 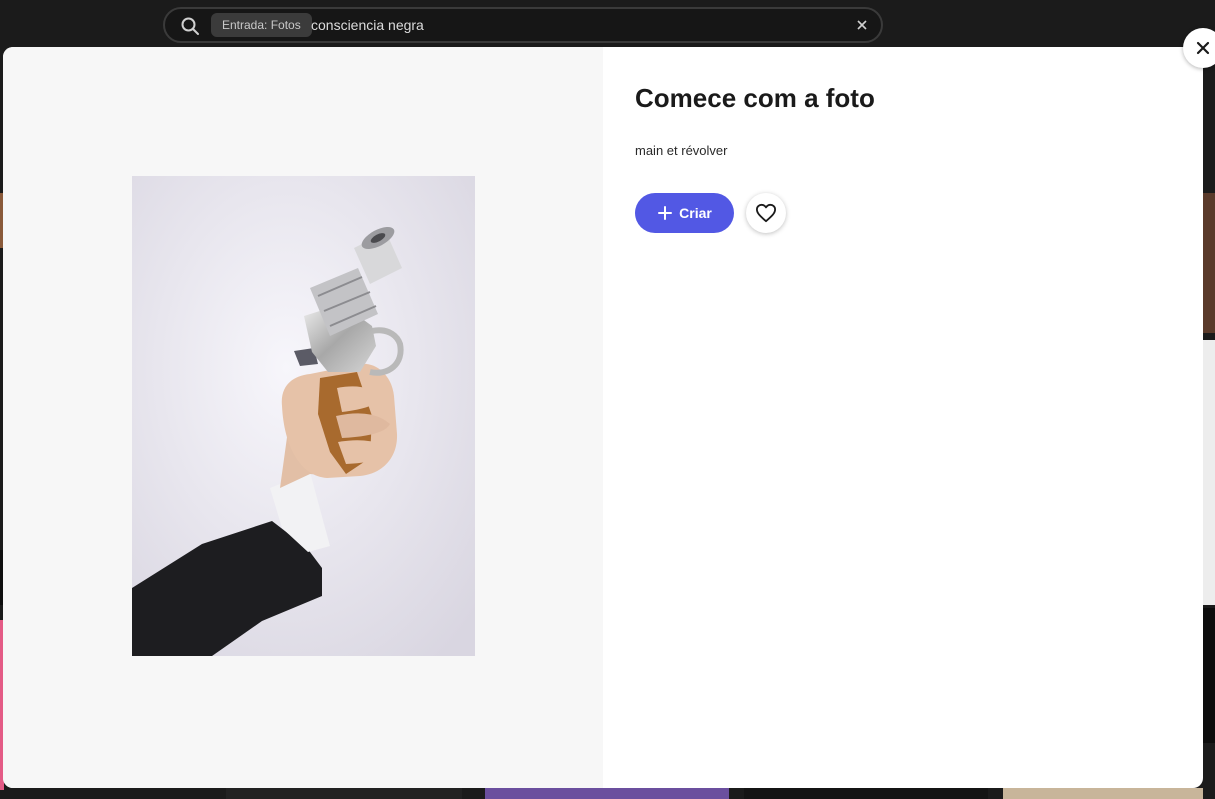 What do you see at coordinates (1203, 48) in the screenshot?
I see `close-icon` at bounding box center [1203, 48].